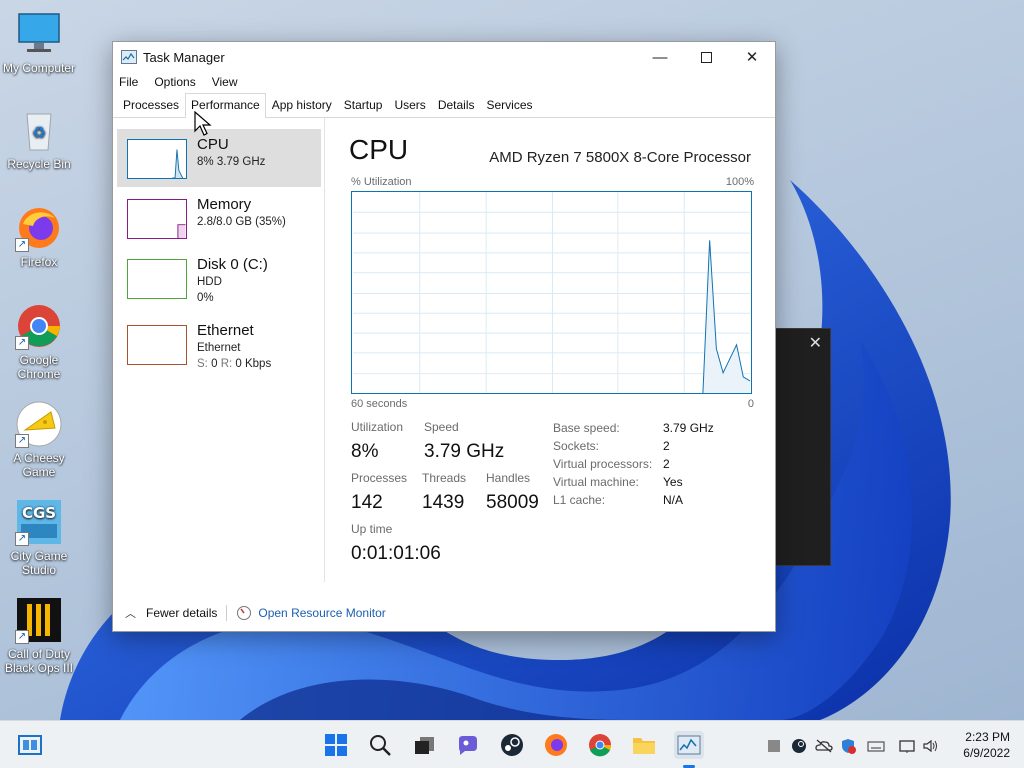 The height and width of the screenshot is (768, 1024). Describe the element at coordinates (225, 82) in the screenshot. I see `menu-view: View` at that location.